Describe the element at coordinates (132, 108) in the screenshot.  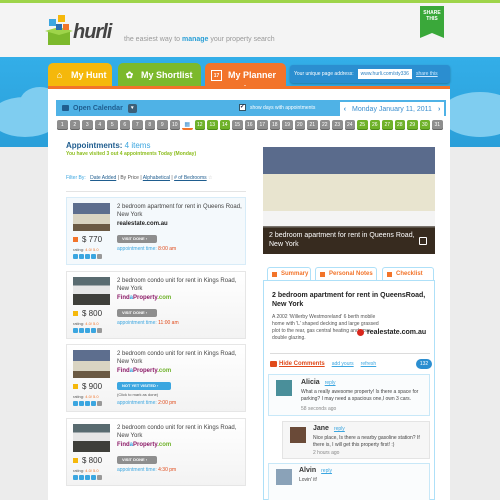
I see `open-calendar-dropdown: ▾` at that location.